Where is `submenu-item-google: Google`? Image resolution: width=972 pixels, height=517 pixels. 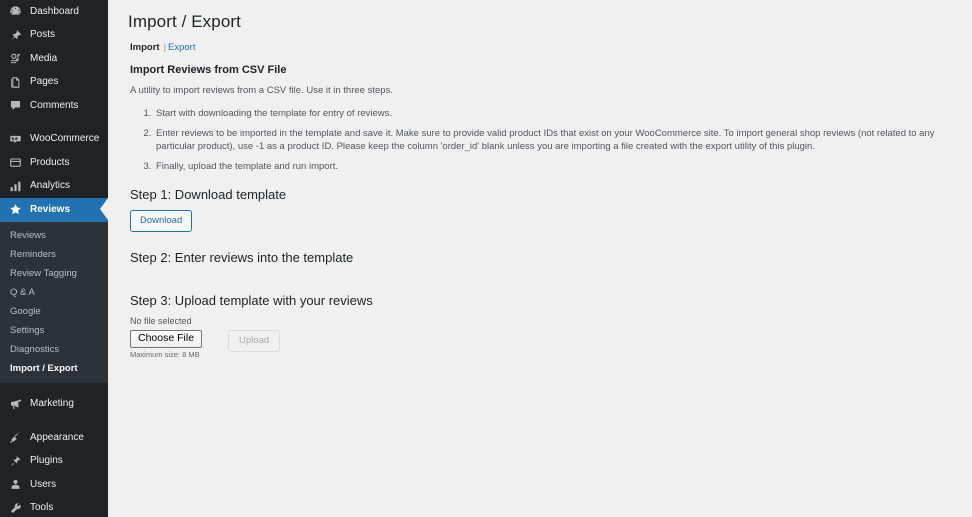 submenu-item-google: Google is located at coordinates (54, 311).